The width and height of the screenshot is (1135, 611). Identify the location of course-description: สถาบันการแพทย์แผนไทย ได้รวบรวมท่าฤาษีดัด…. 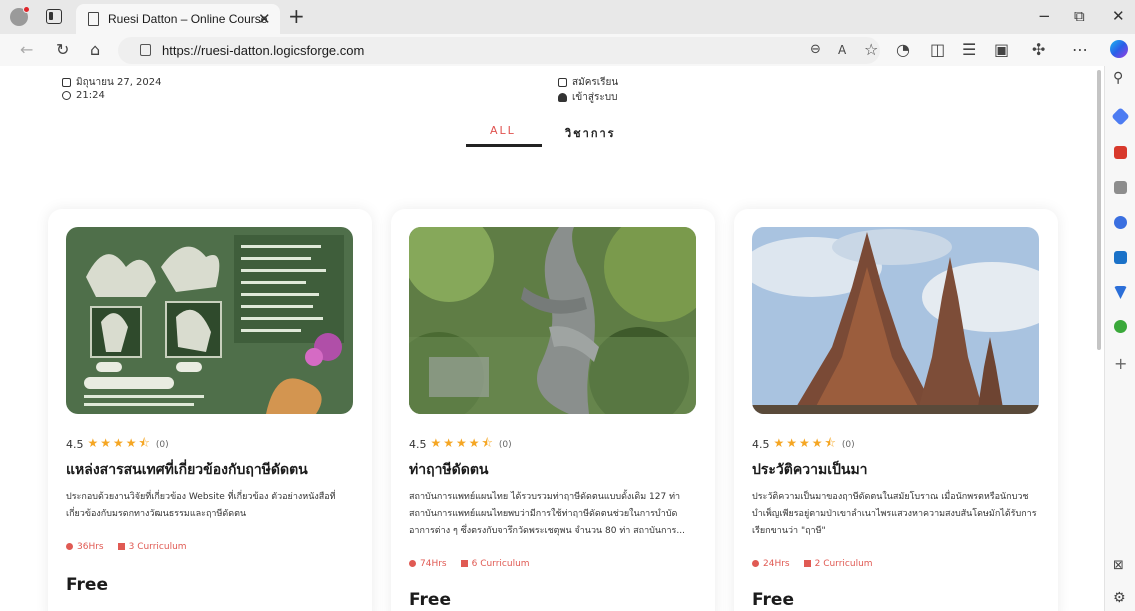
(547, 514).